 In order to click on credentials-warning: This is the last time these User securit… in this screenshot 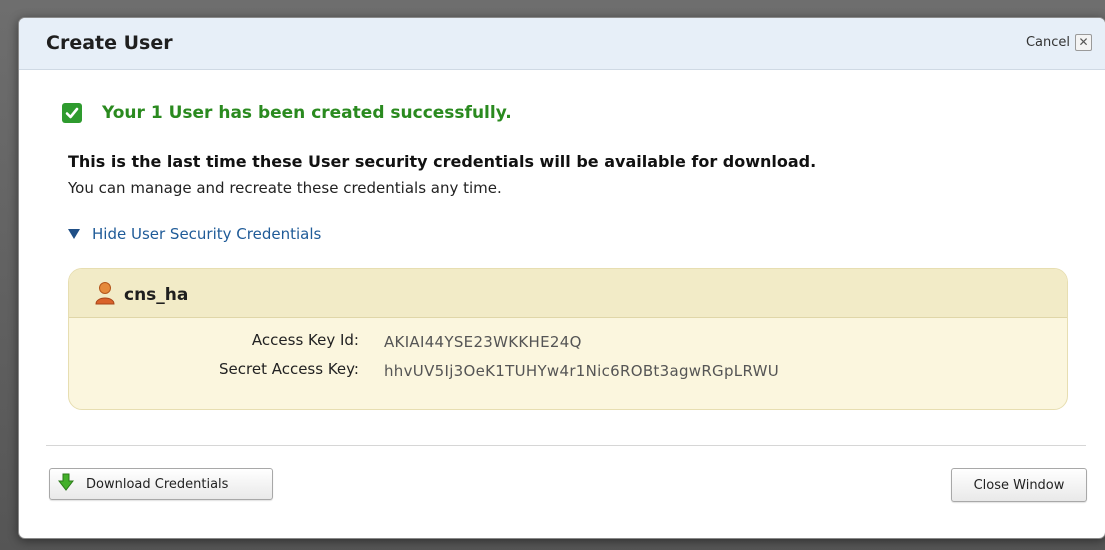, I will do `click(442, 161)`.